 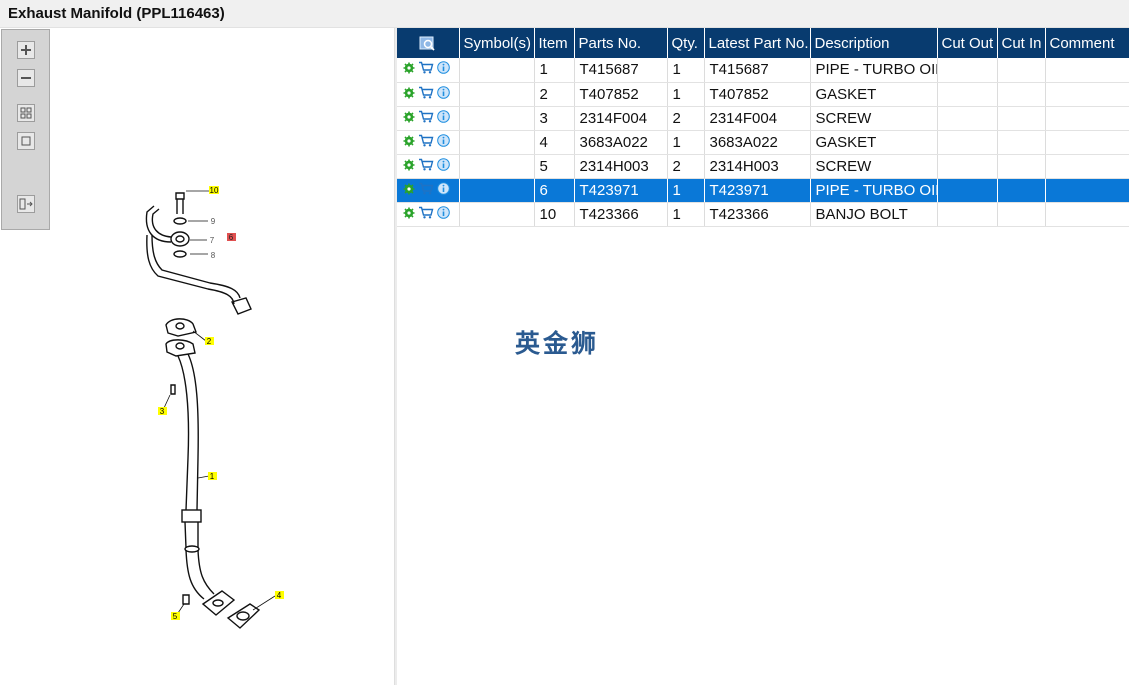 What do you see at coordinates (554, 70) in the screenshot?
I see `item-cell: 1` at bounding box center [554, 70].